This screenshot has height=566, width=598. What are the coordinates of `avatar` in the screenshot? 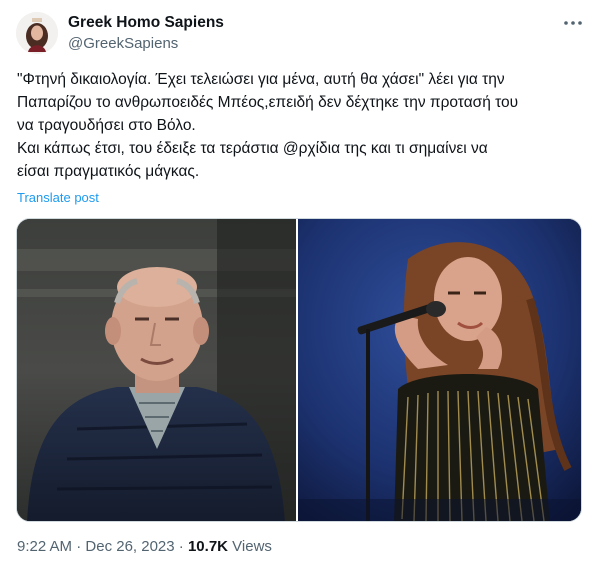 It's located at (37, 33).